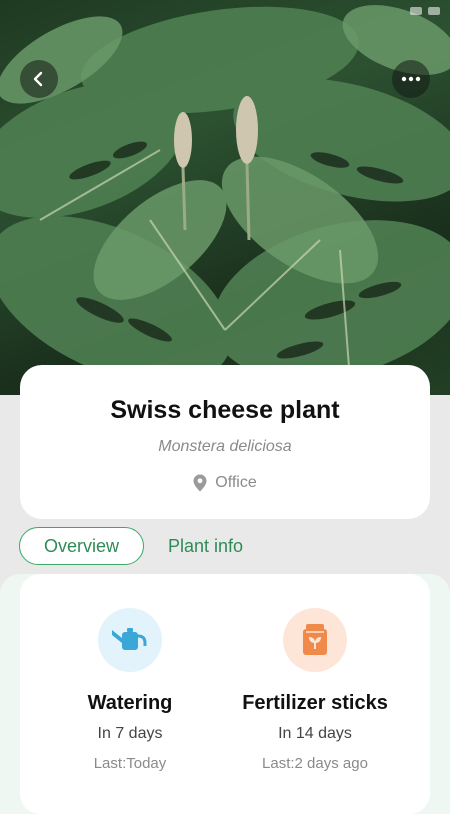  What do you see at coordinates (425, 11) in the screenshot?
I see `status-bar` at bounding box center [425, 11].